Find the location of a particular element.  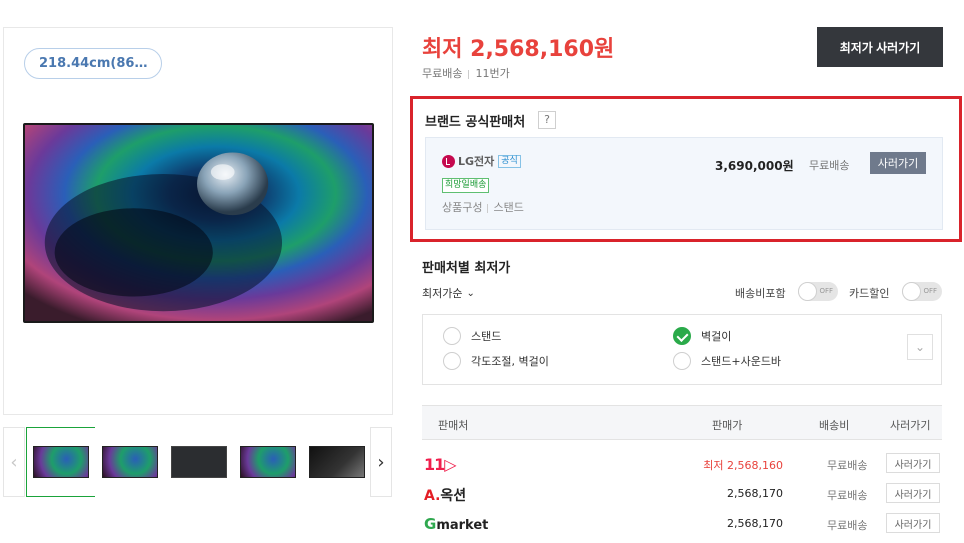

product-composition: 상품구성 스탠드 is located at coordinates (483, 207).